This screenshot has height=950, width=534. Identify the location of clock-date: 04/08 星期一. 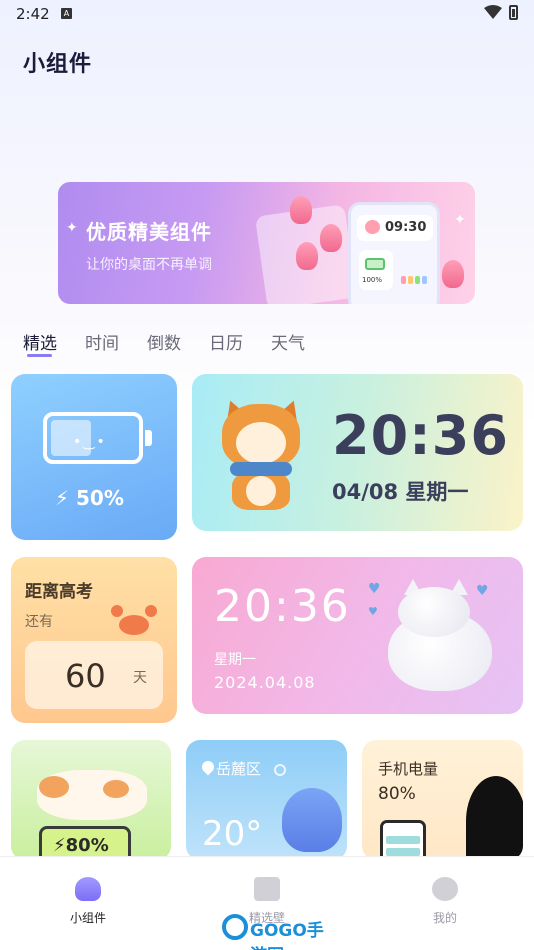
(400, 492).